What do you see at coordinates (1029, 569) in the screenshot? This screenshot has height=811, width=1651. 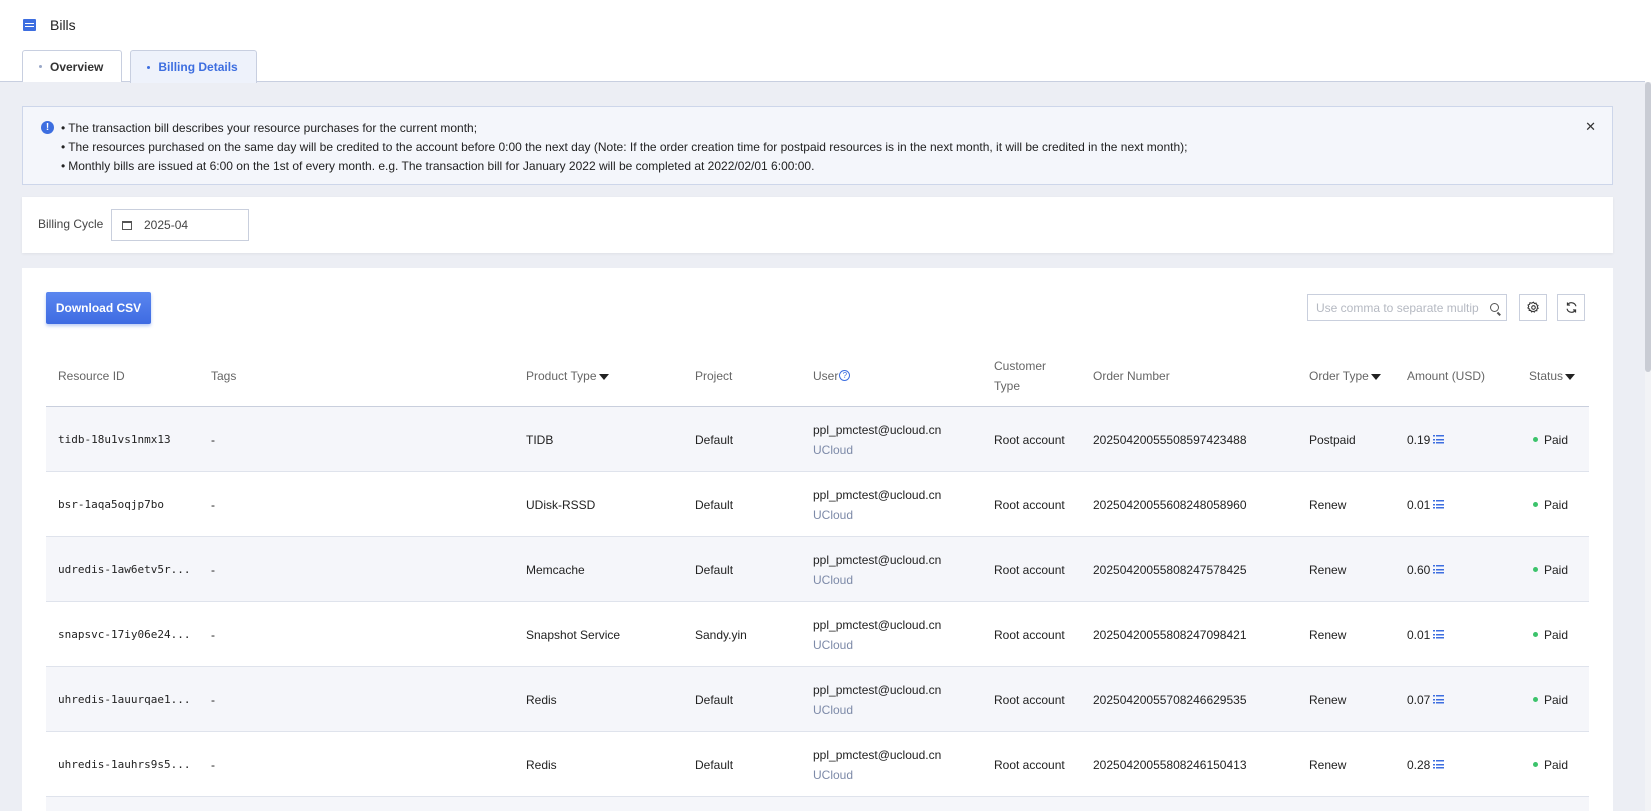 I see `customer-type-cell: Root account` at bounding box center [1029, 569].